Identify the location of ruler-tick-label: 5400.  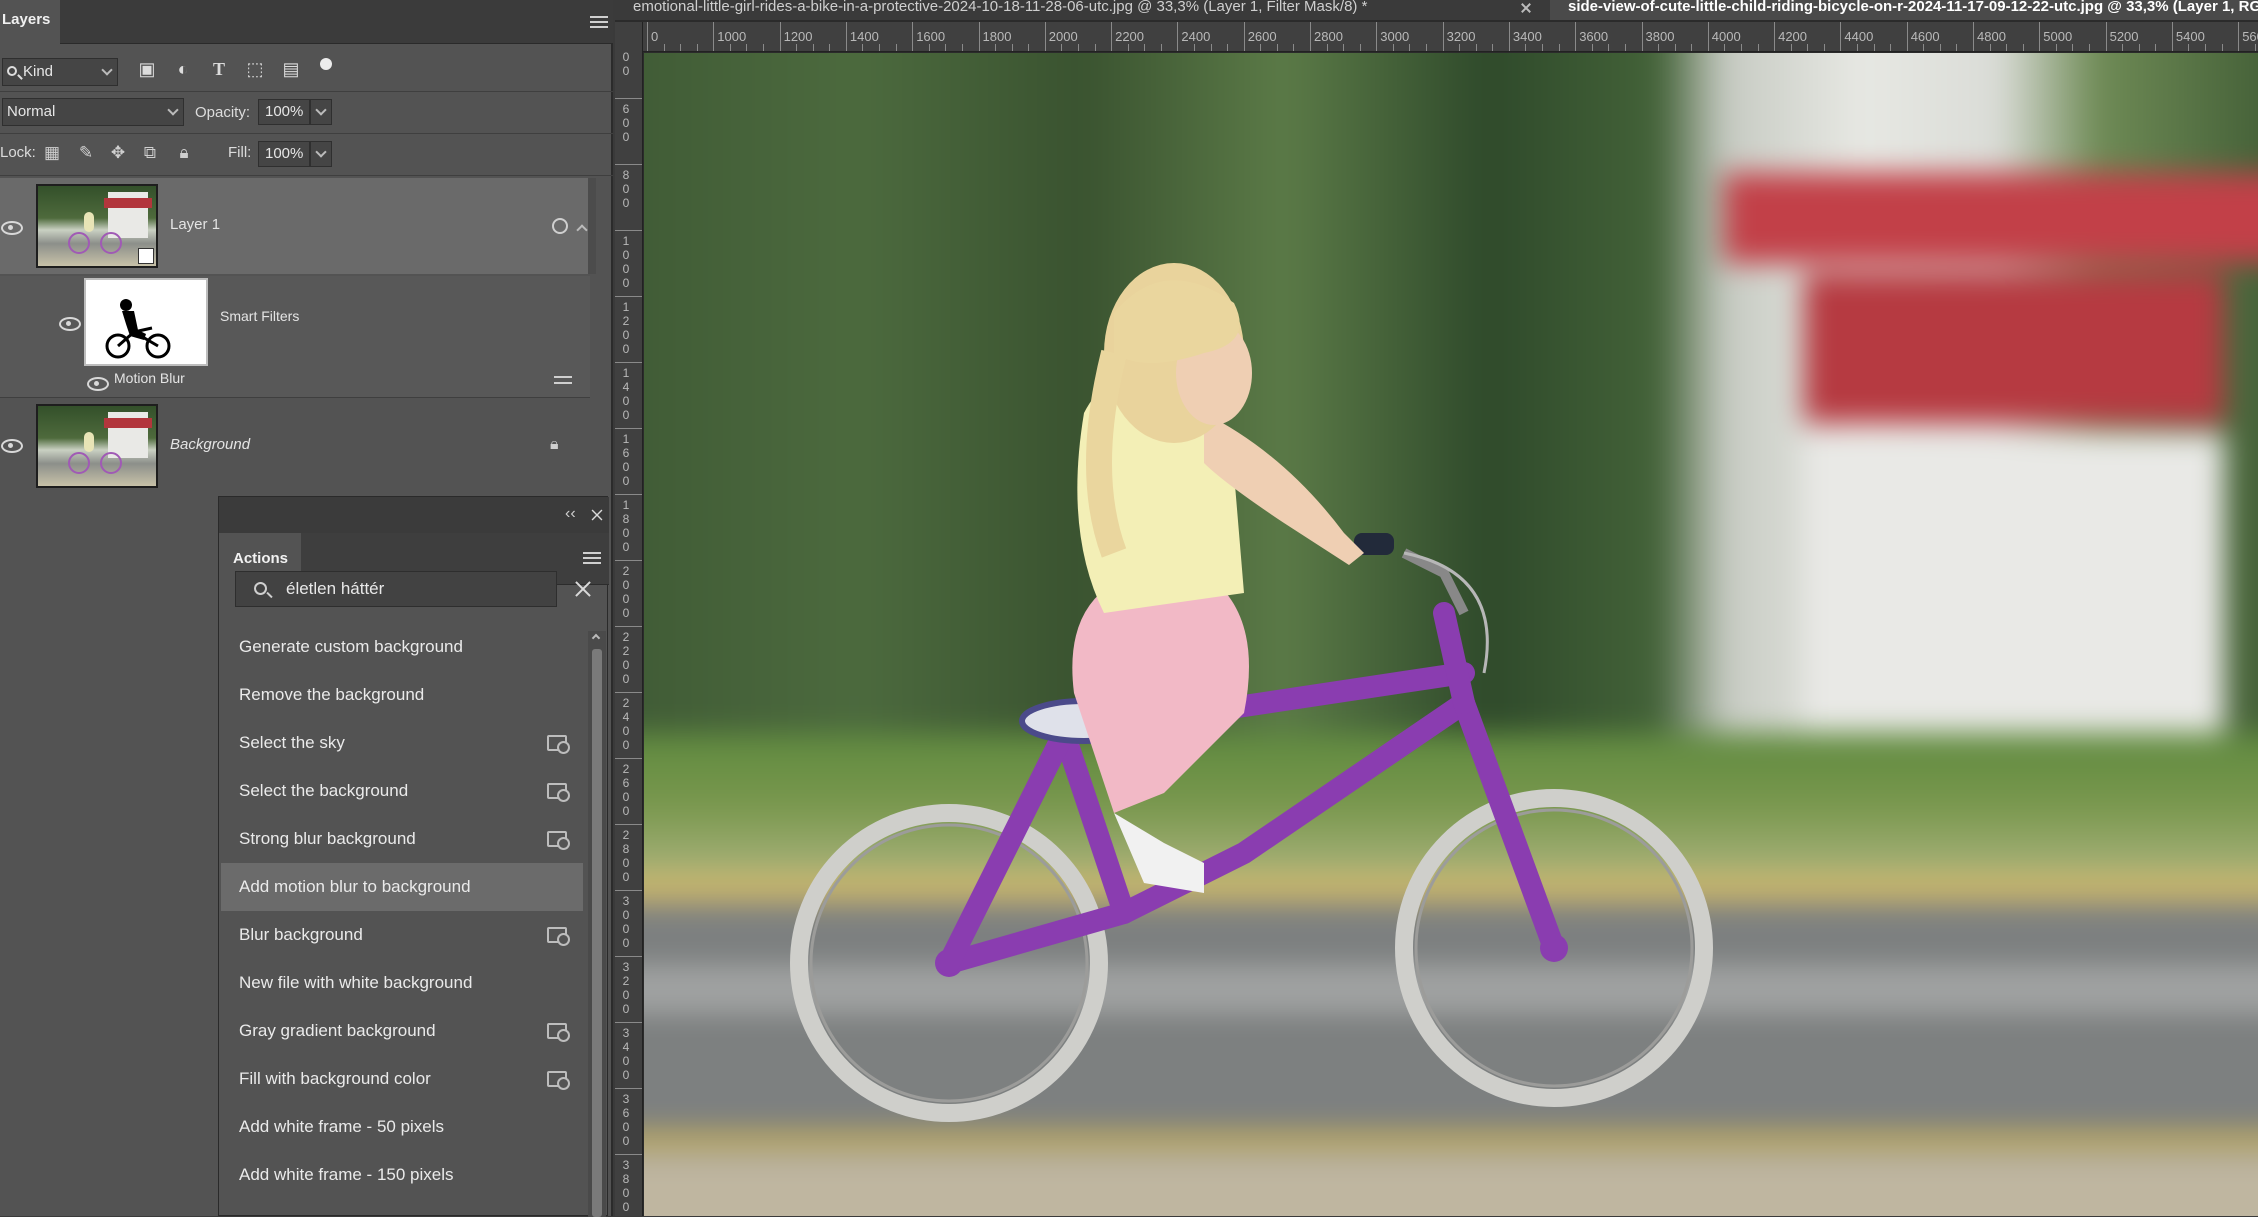
(2190, 36).